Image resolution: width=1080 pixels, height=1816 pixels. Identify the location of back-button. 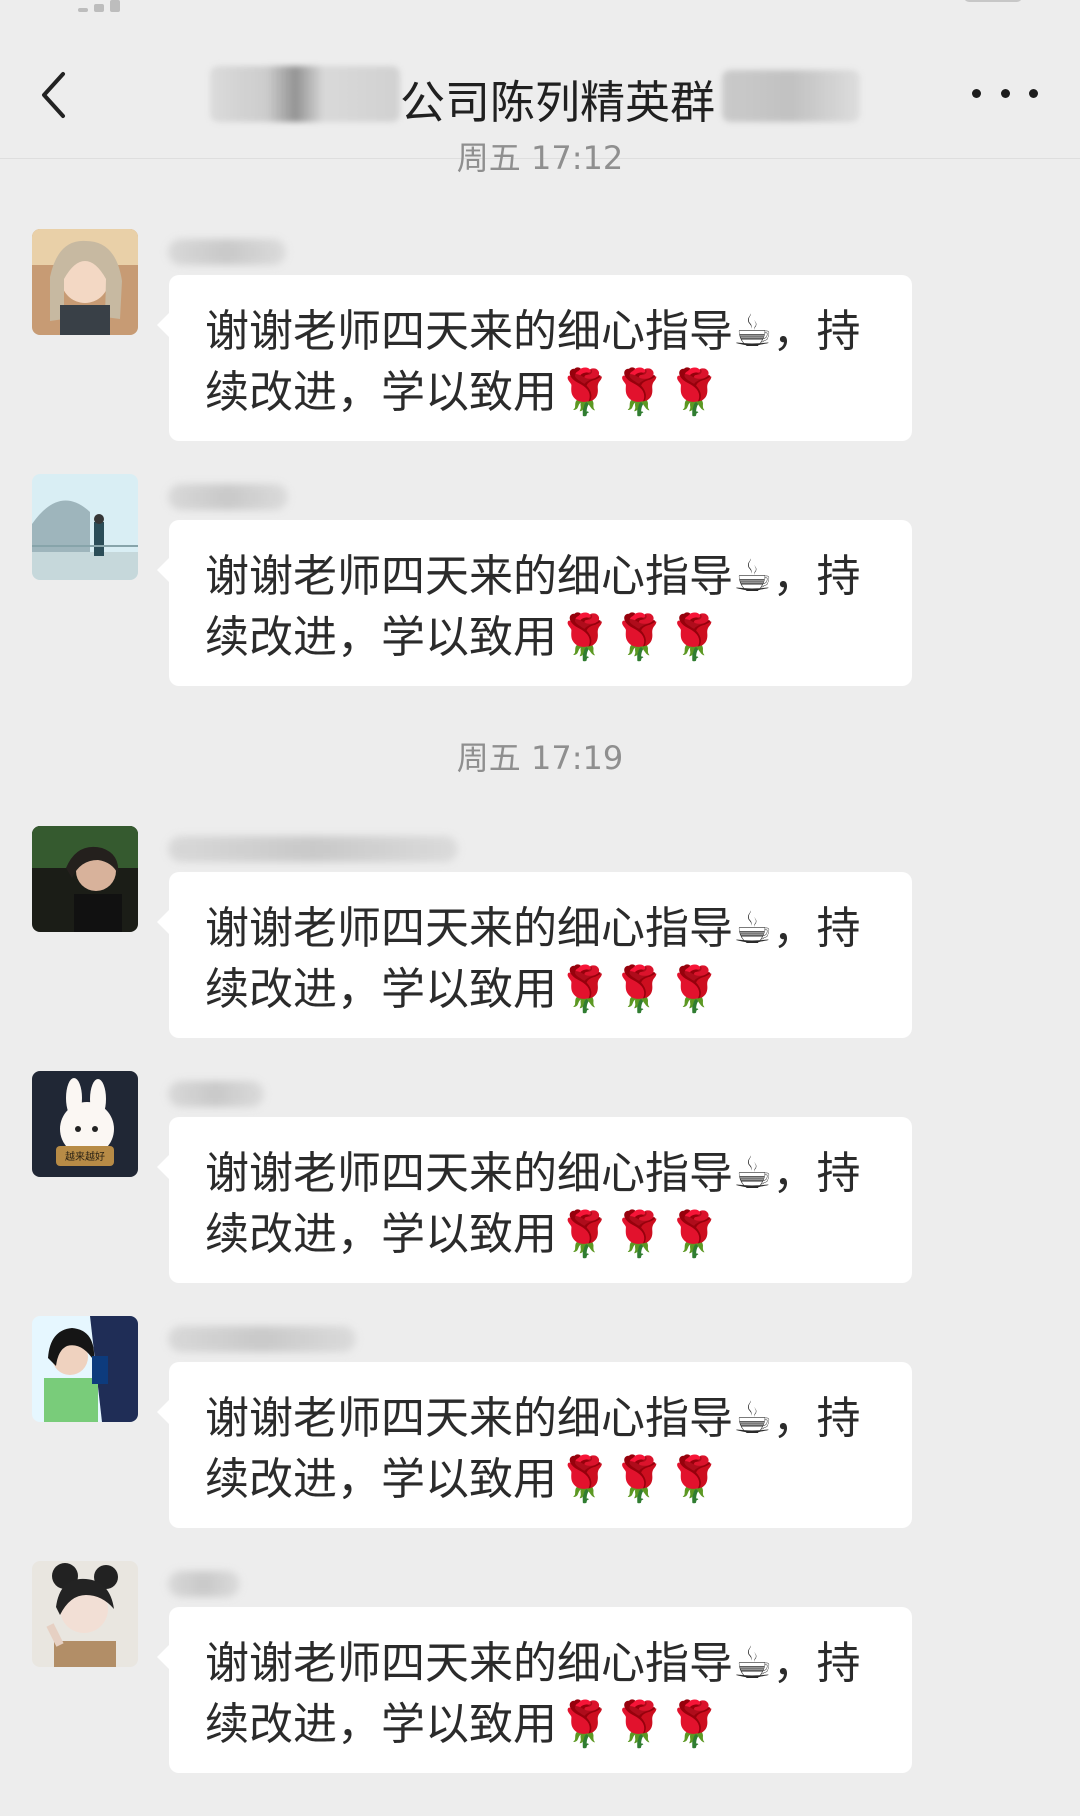
(54, 95).